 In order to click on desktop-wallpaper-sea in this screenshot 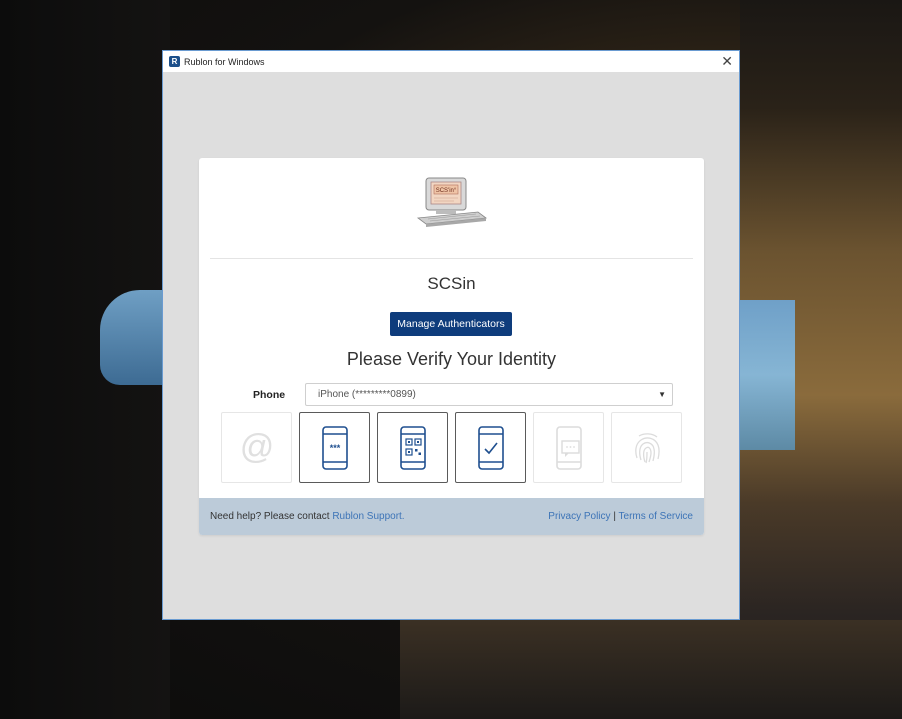, I will do `click(767, 375)`.